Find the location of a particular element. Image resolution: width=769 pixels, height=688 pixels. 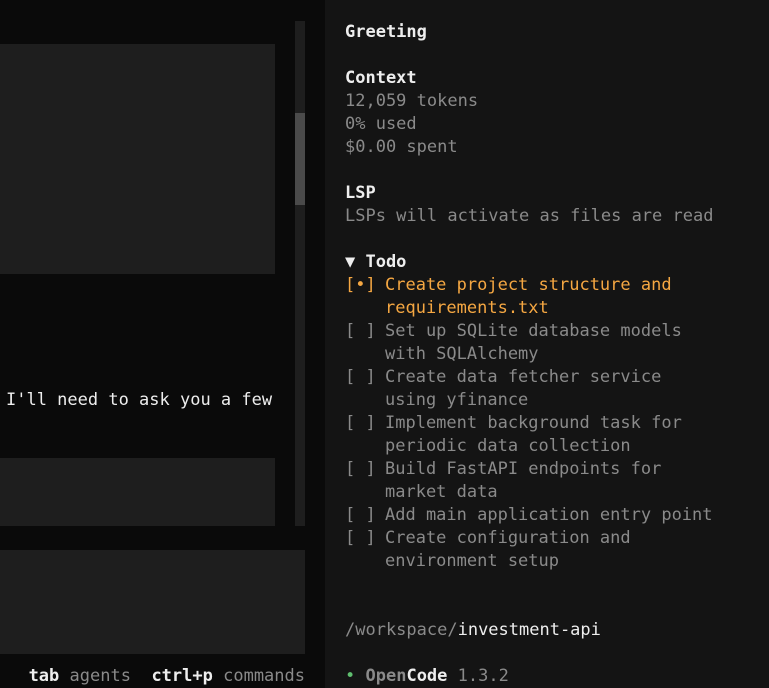

workspace-dir: /workspace/ is located at coordinates (401, 630).